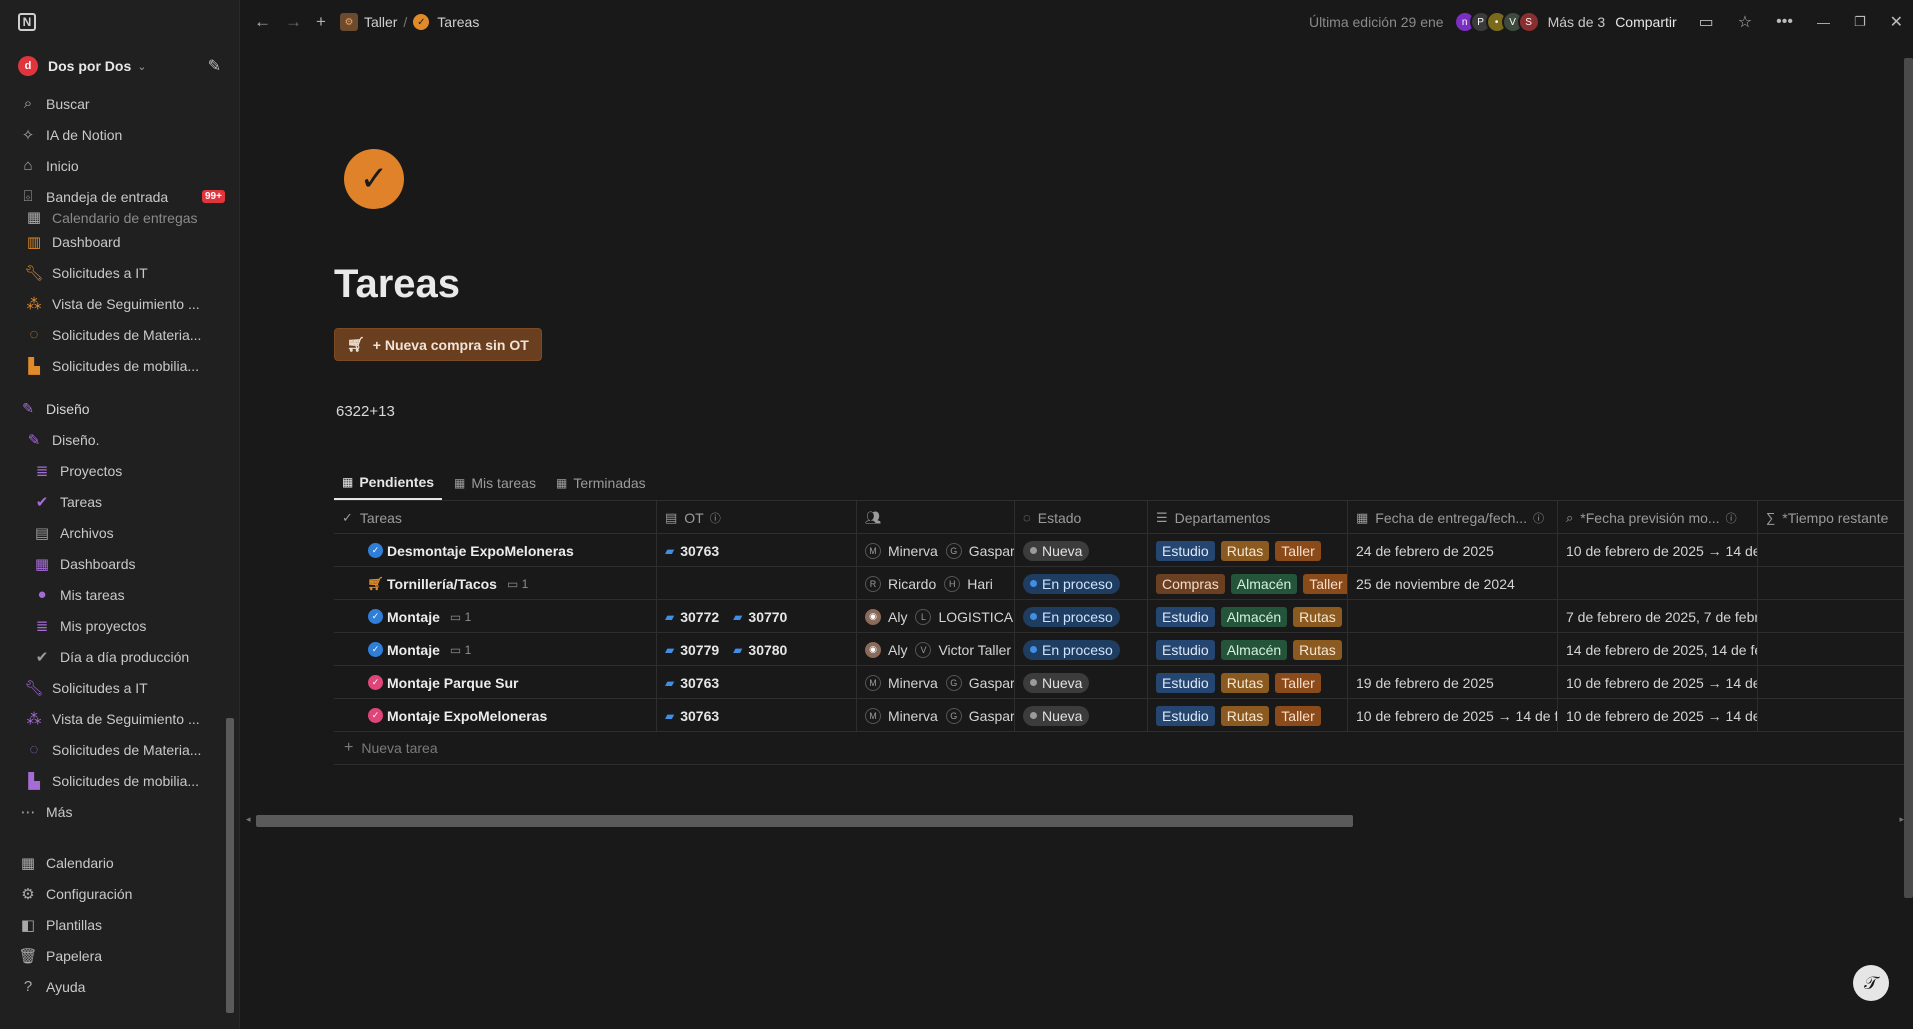  I want to click on restore-icon: ❐, so click(1860, 22).